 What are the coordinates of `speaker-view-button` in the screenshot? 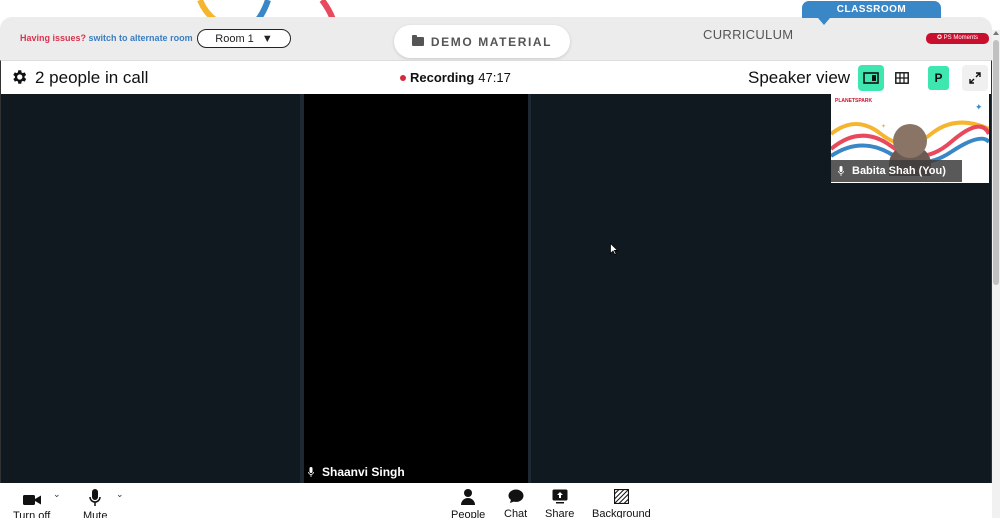 It's located at (871, 78).